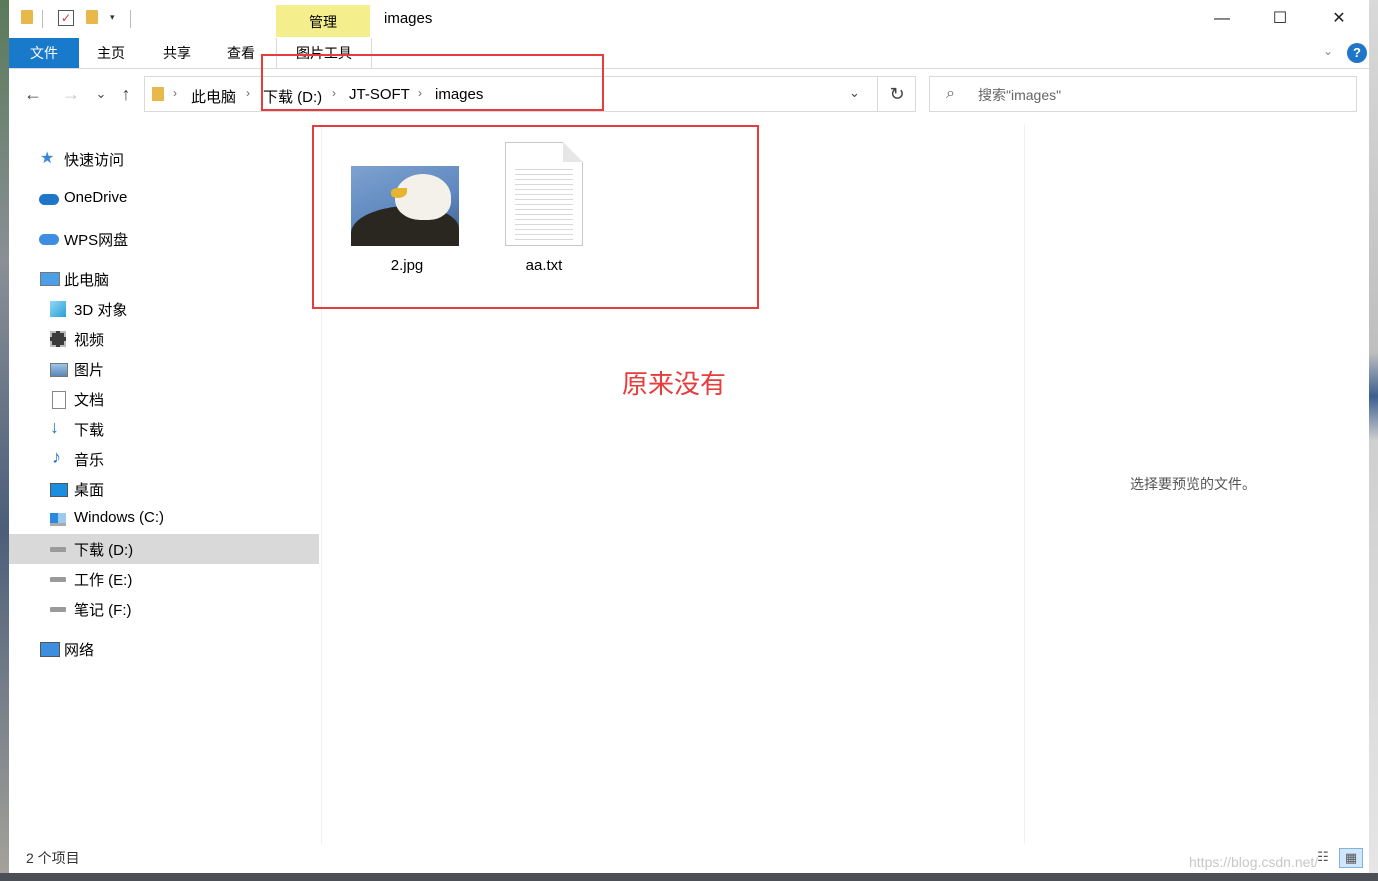  What do you see at coordinates (1280, 19) in the screenshot?
I see `maximize-button: ☐` at bounding box center [1280, 19].